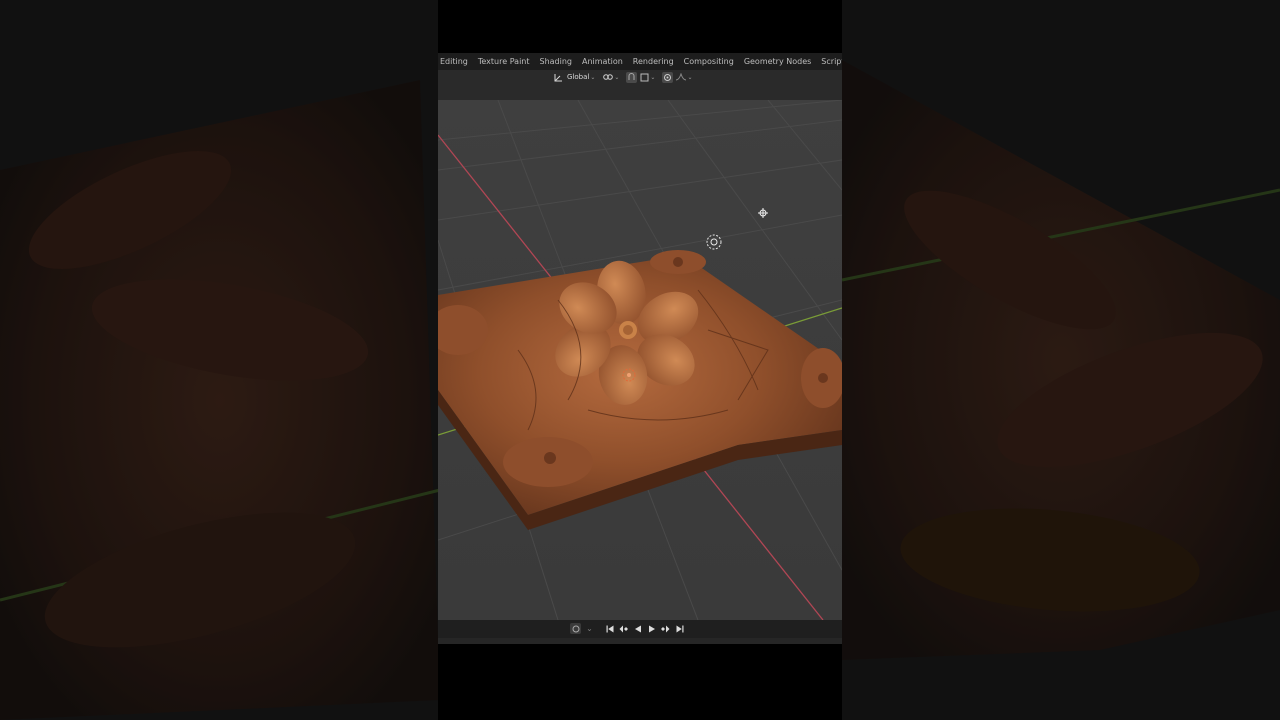 The height and width of the screenshot is (720, 1280). I want to click on playback-controls: ⌄, so click(627, 628).